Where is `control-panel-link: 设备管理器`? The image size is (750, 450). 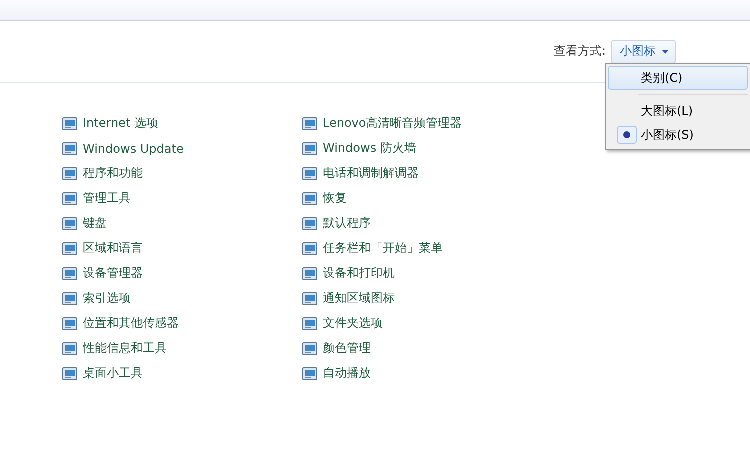 control-panel-link: 设备管理器 is located at coordinates (113, 273).